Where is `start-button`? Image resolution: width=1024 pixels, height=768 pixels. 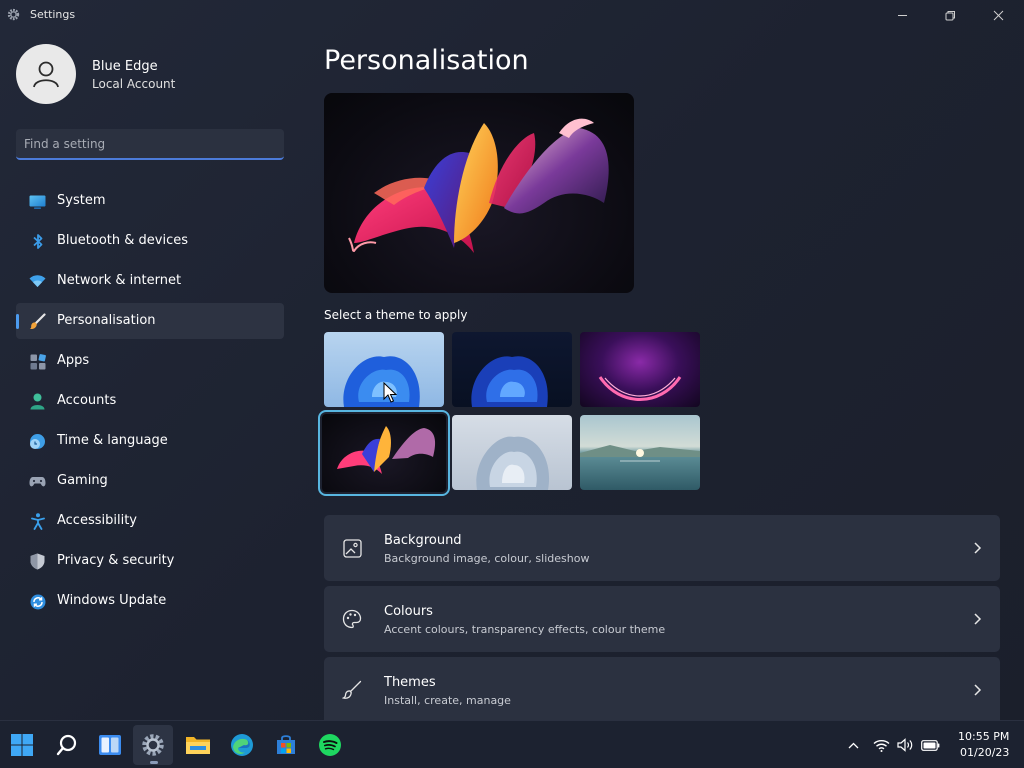
start-button is located at coordinates (22, 745).